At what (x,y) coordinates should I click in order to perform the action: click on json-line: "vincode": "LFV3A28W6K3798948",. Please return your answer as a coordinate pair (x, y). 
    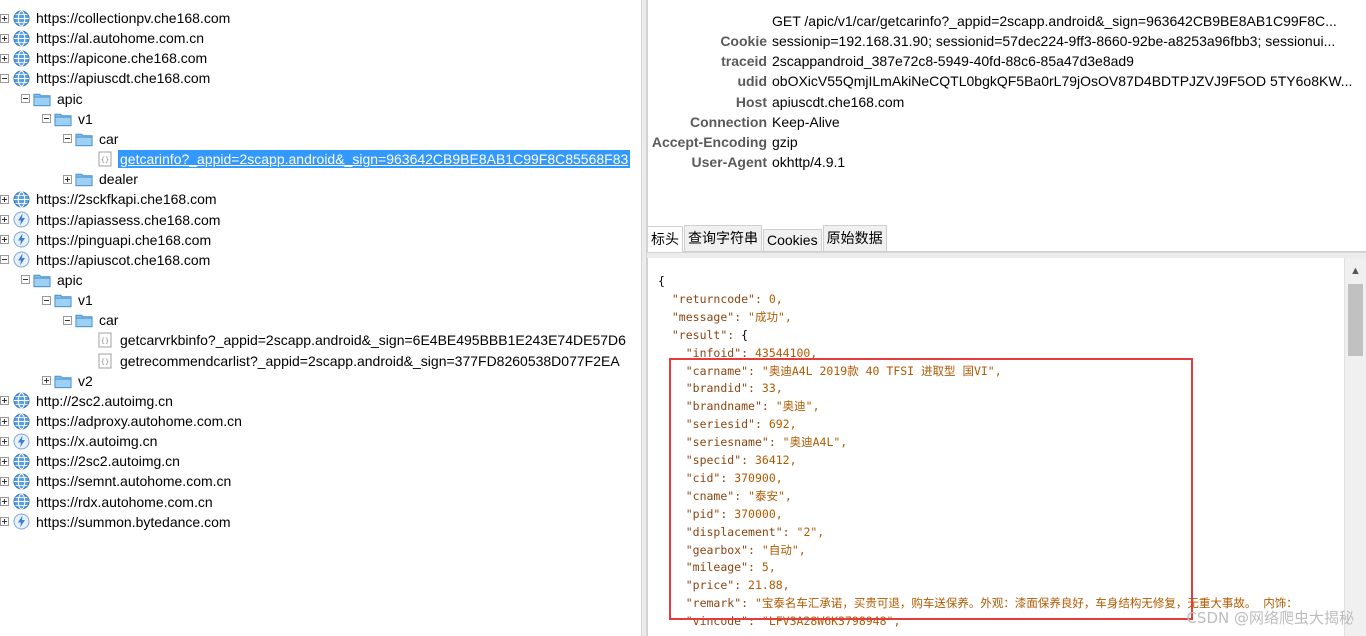
    Looking at the image, I should click on (779, 621).